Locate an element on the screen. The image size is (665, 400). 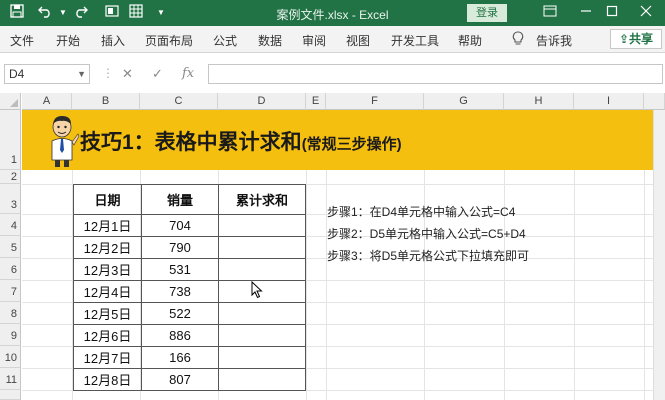
chevron-down-icon: ▼ is located at coordinates (81, 74).